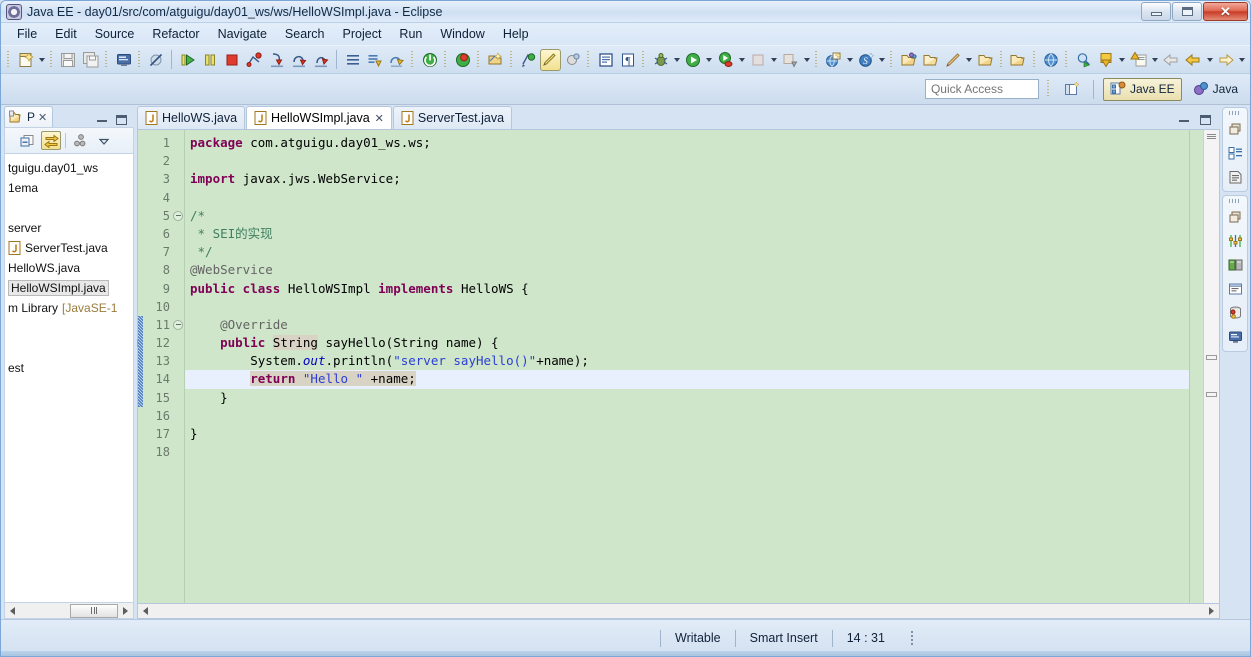 The height and width of the screenshot is (657, 1251). Describe the element at coordinates (661, 60) in the screenshot. I see `debug-bug-icon` at that location.